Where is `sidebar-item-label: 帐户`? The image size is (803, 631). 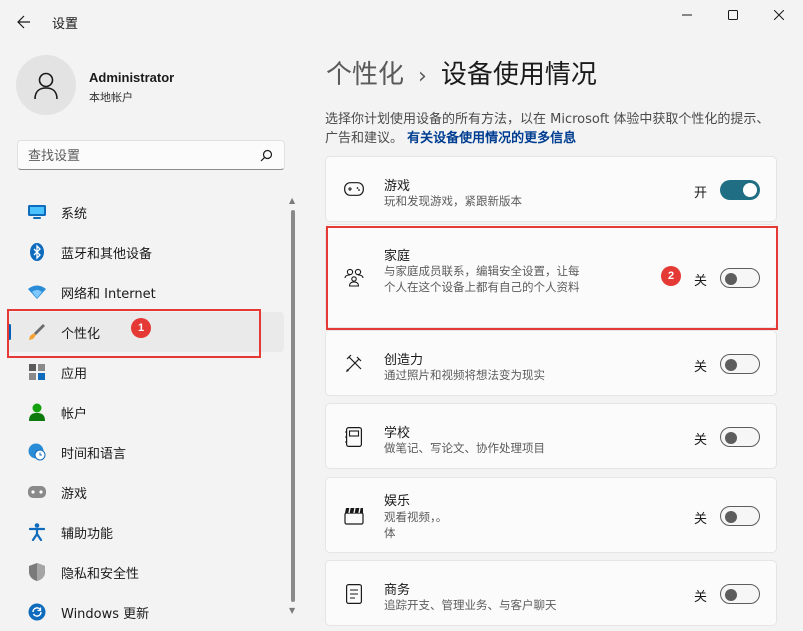
sidebar-item-label: 帐户 is located at coordinates (74, 414).